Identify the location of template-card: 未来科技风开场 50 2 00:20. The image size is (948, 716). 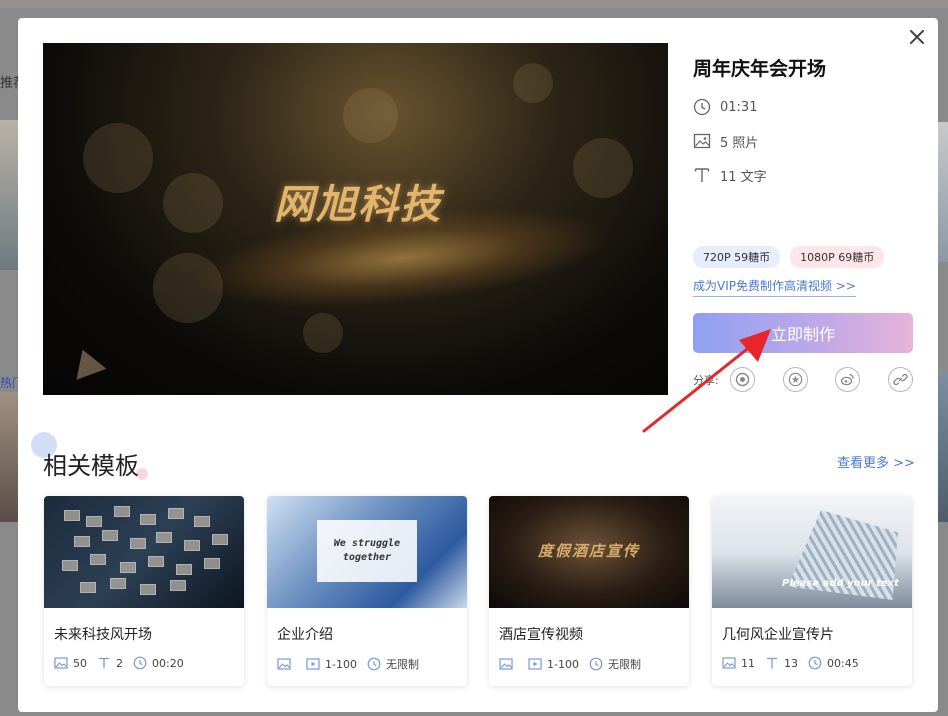
(144, 591).